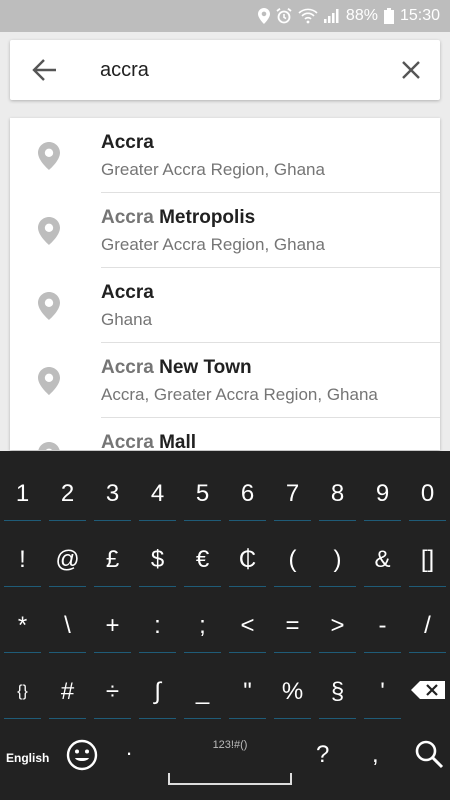  I want to click on key: $, so click(157, 560).